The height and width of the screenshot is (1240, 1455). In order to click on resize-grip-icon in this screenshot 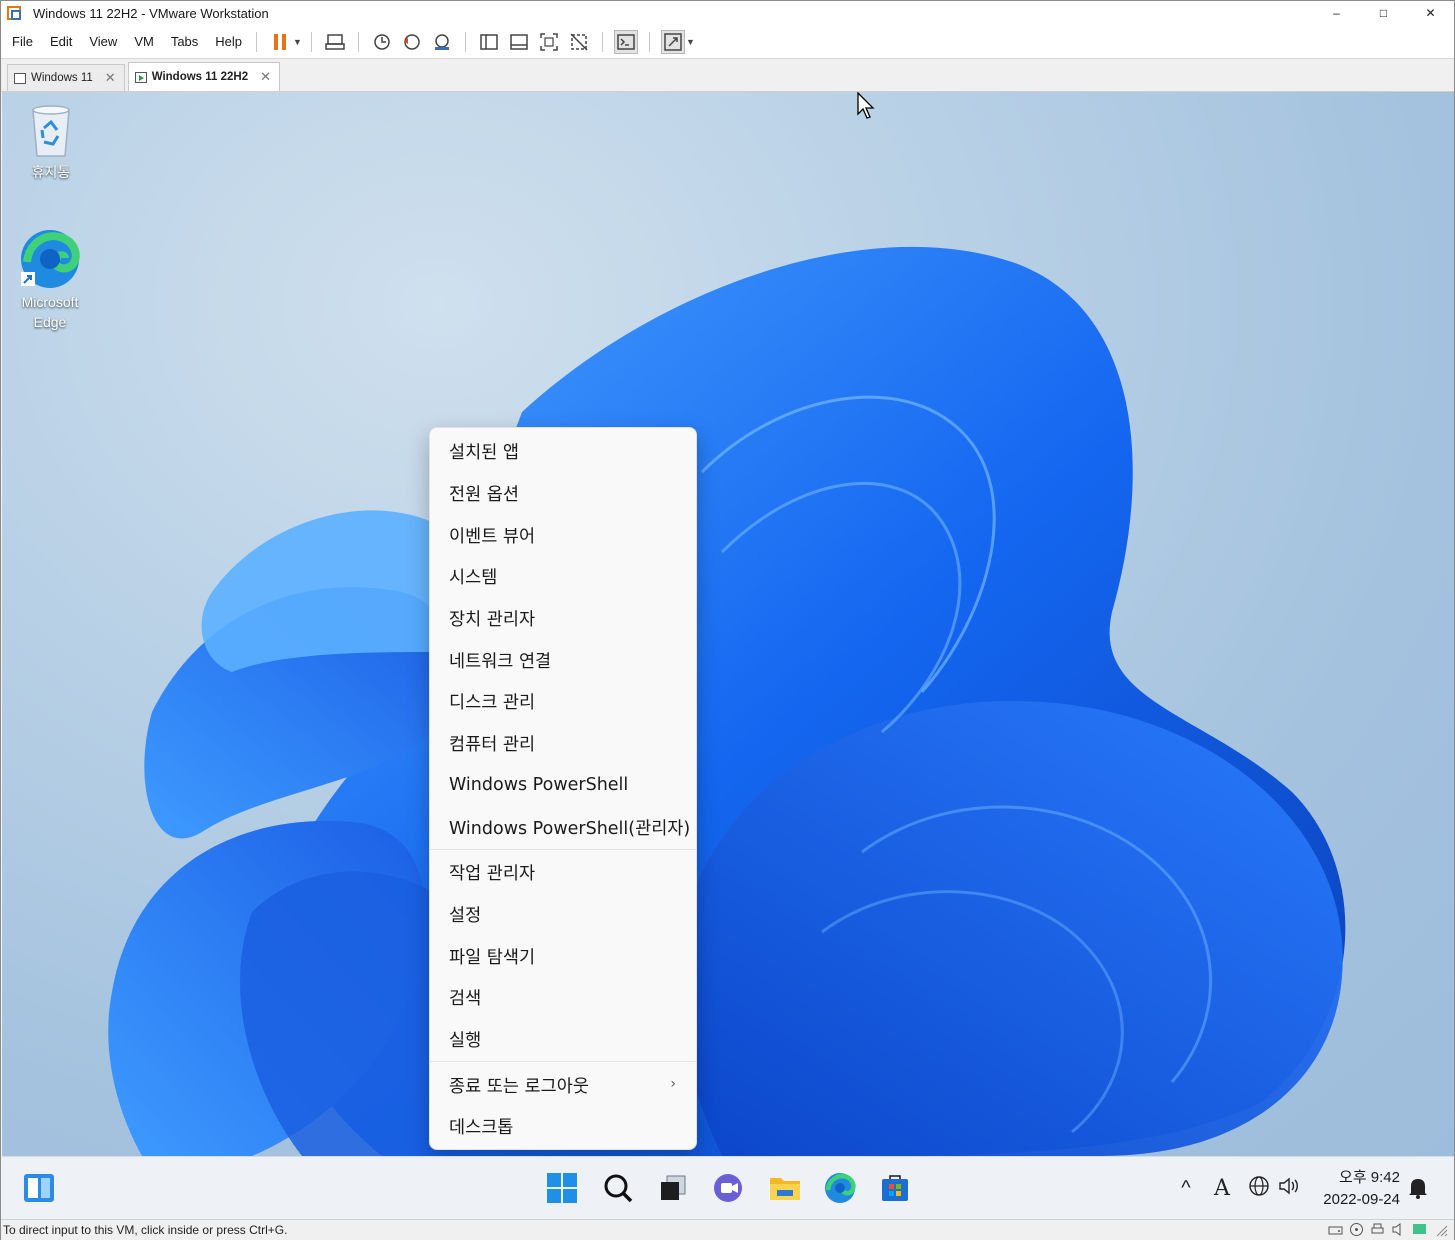, I will do `click(1440, 1229)`.